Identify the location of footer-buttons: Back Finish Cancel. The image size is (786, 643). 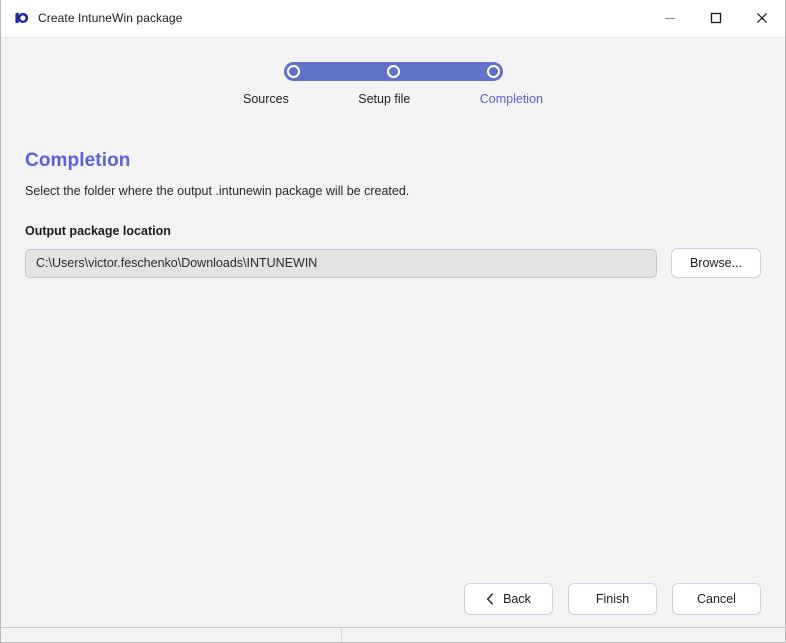
(605, 599).